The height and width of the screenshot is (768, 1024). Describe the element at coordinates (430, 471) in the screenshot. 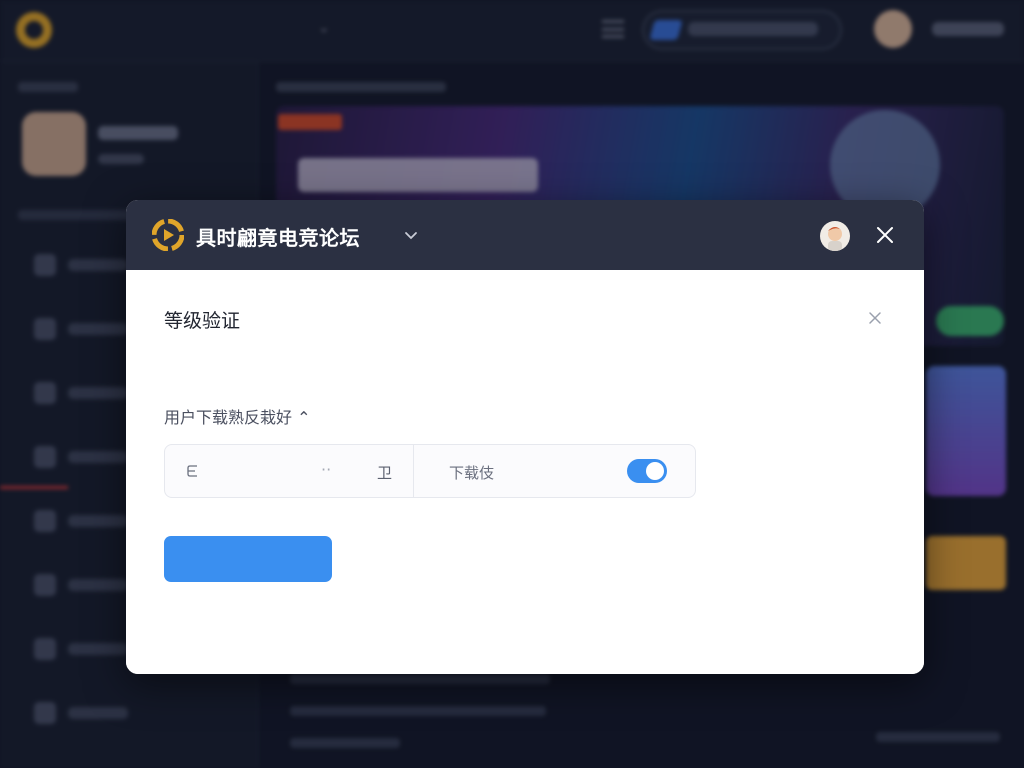

I see `download-option-row: ·· 卫 下载伎` at that location.